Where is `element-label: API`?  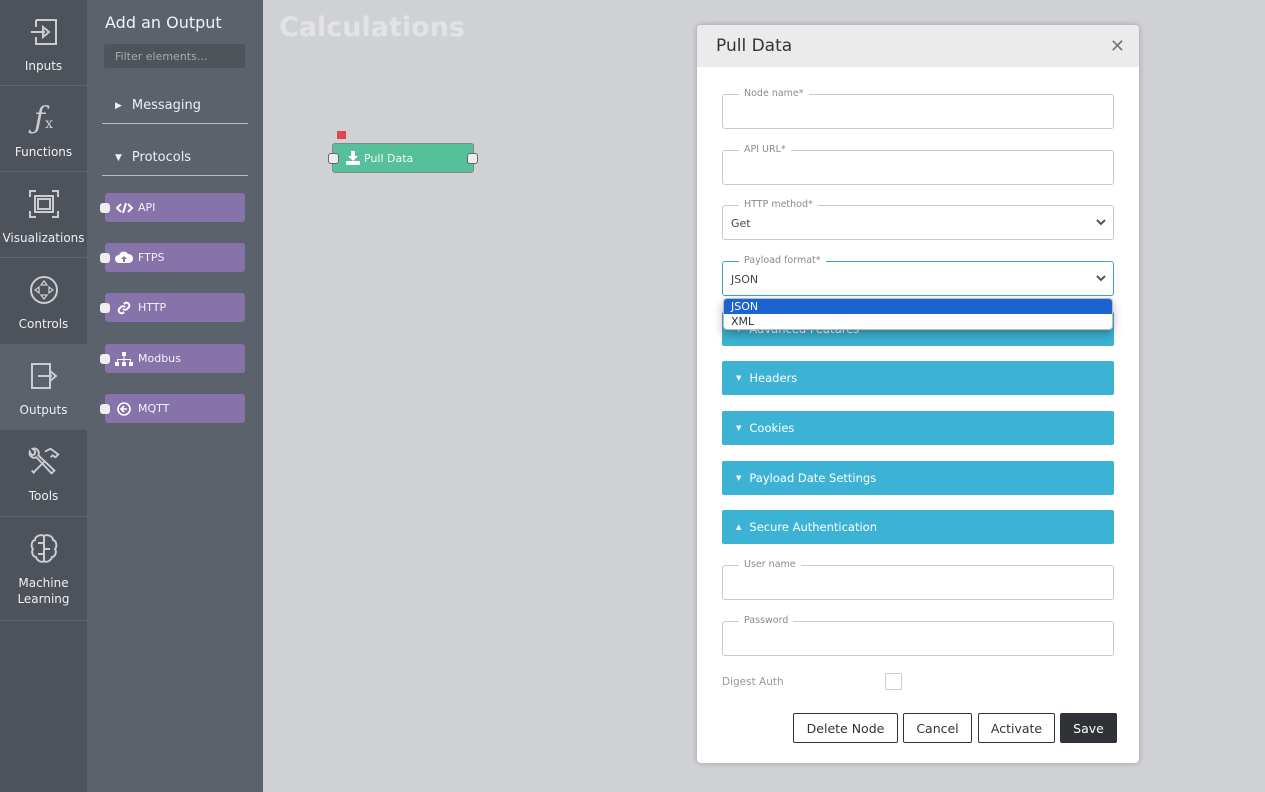 element-label: API is located at coordinates (147, 207).